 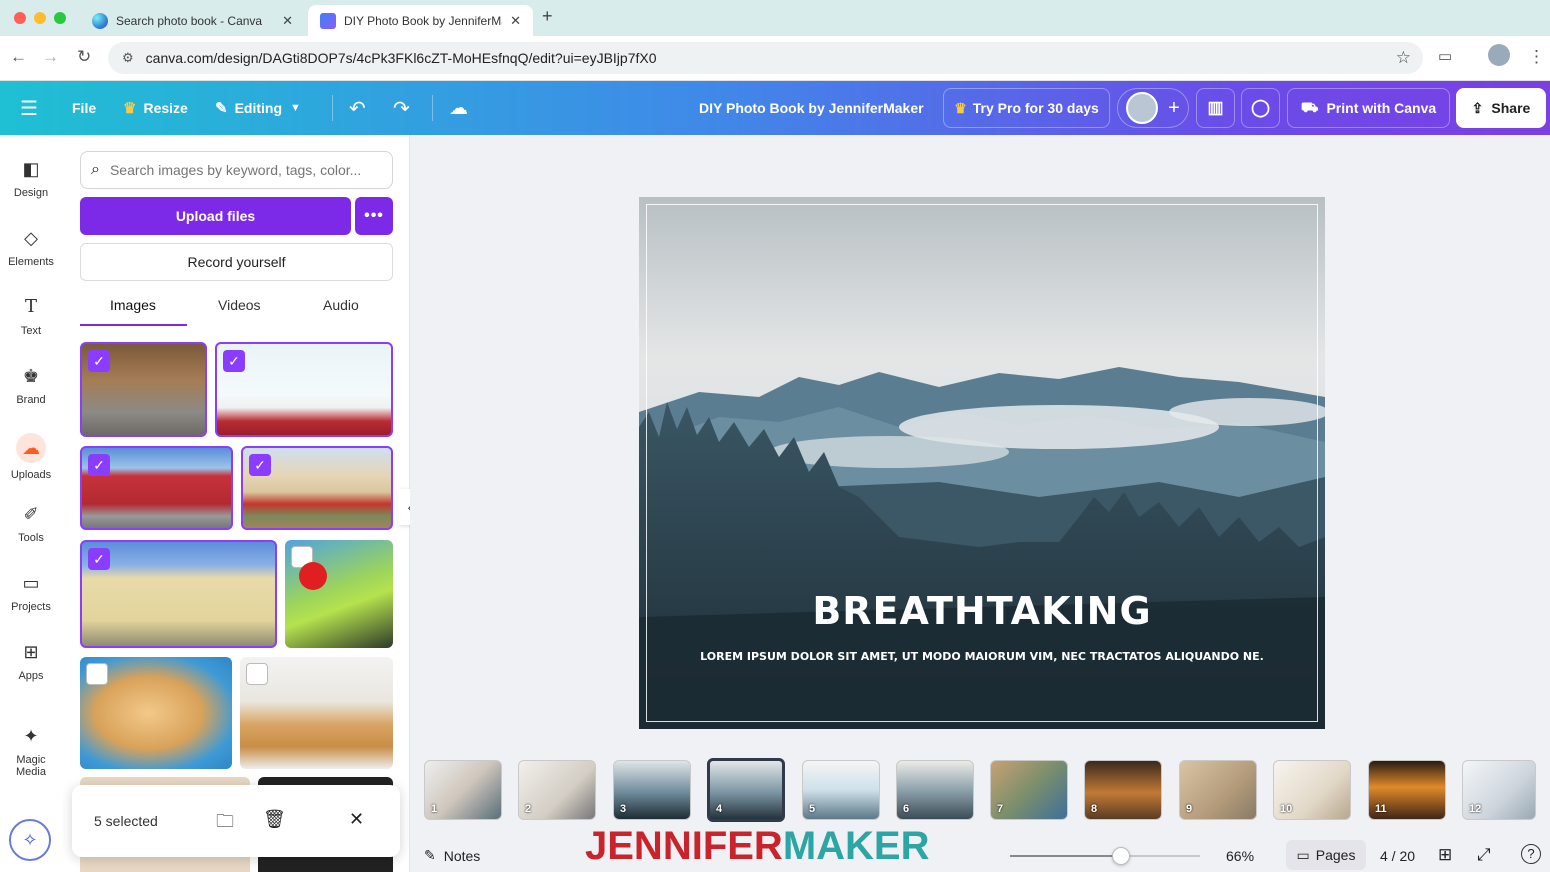 What do you see at coordinates (239, 305) in the screenshot?
I see `tab-videos: Videos` at bounding box center [239, 305].